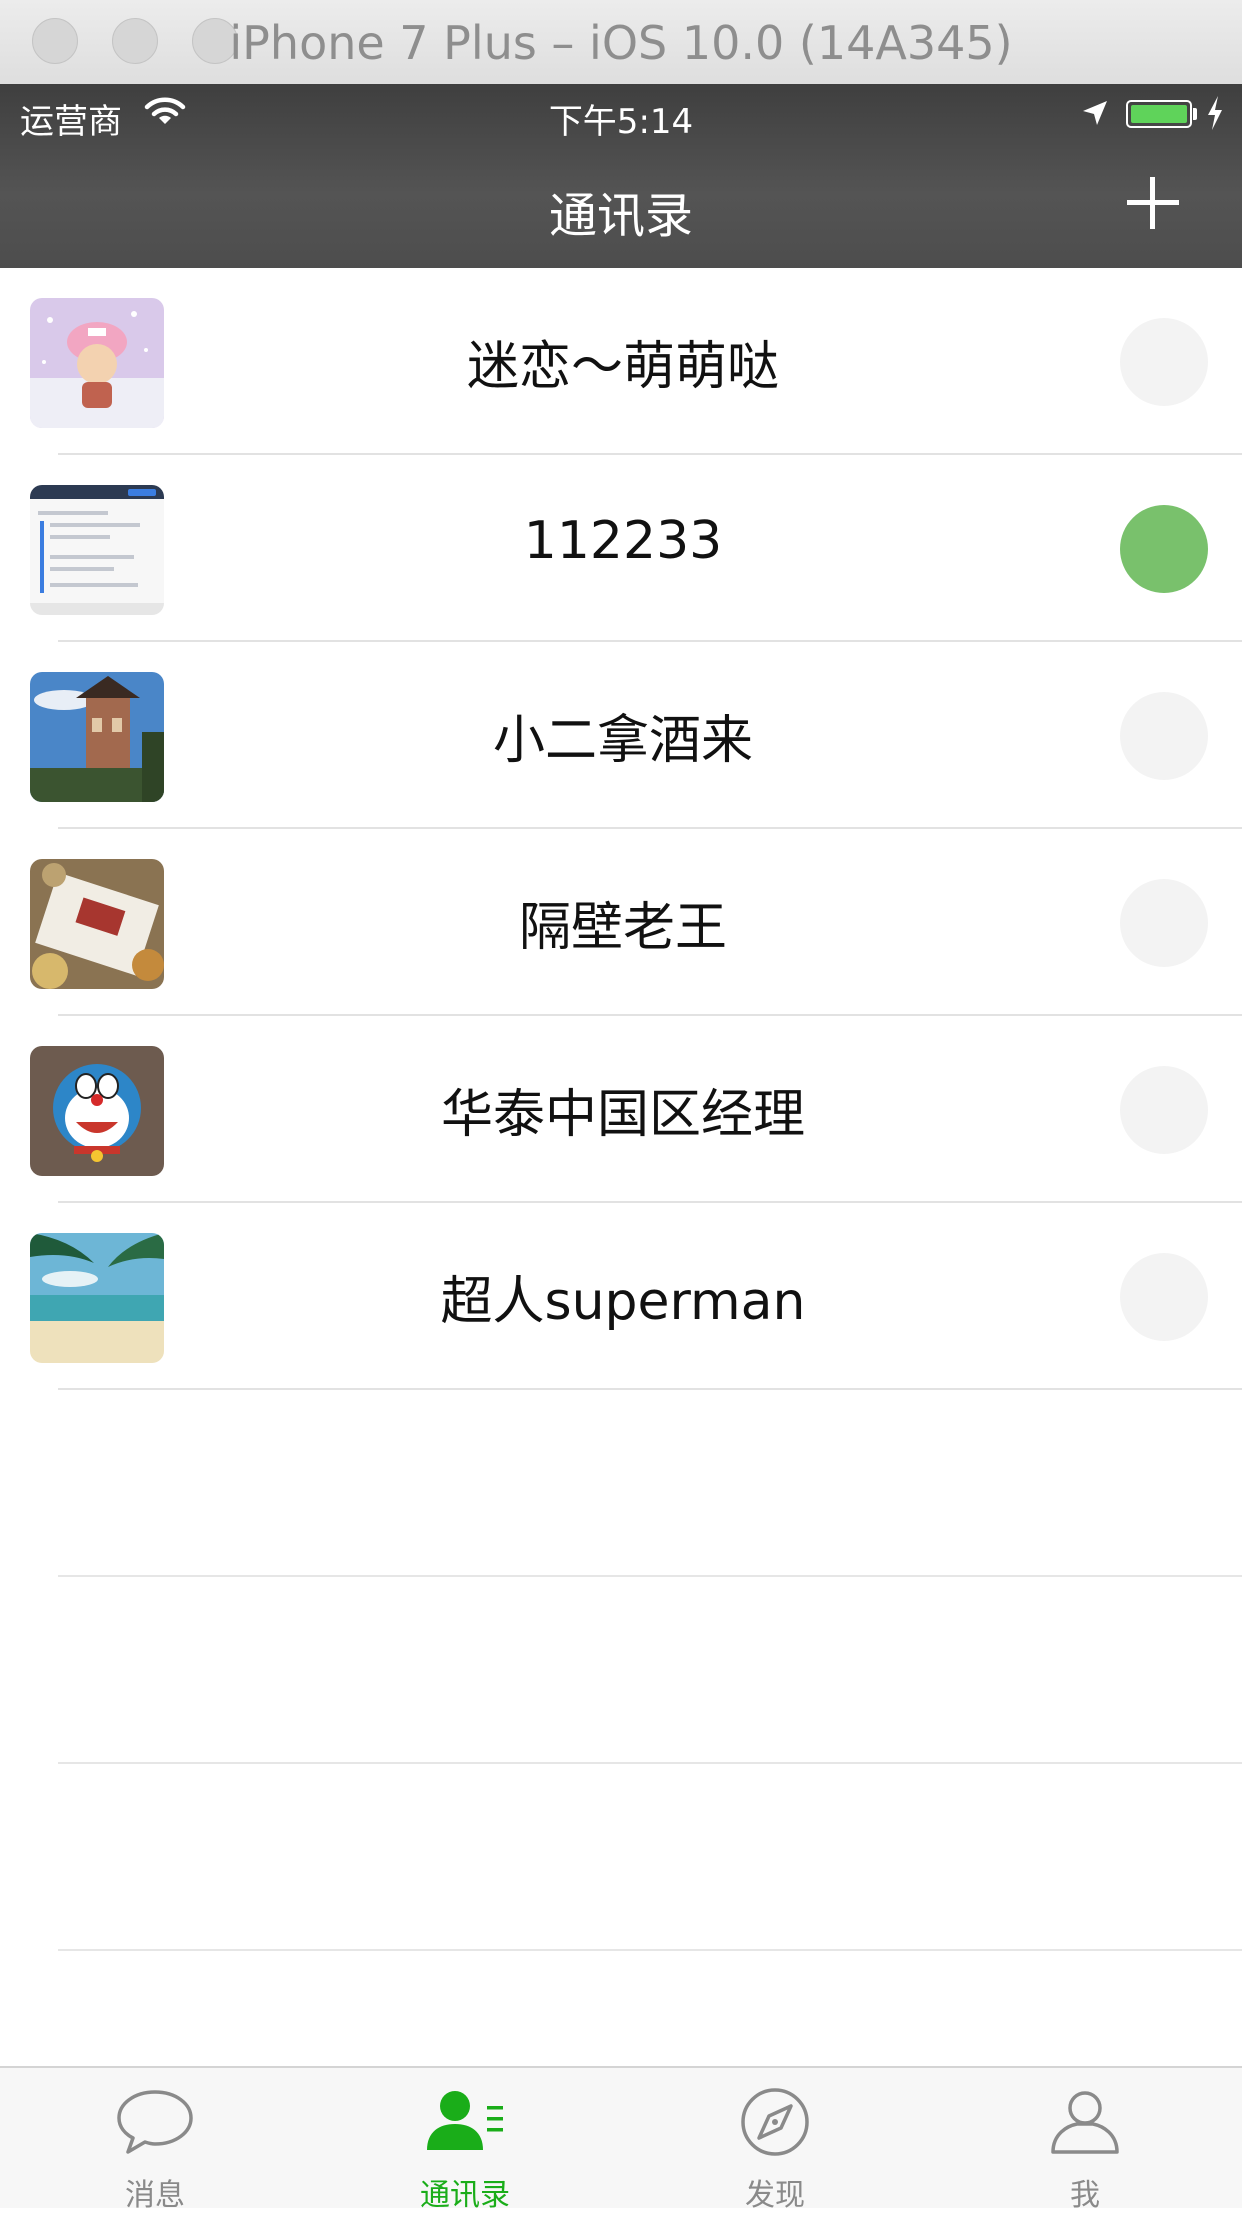 Image resolution: width=1242 pixels, height=2214 pixels. What do you see at coordinates (623, 1302) in the screenshot?
I see `contact-name: 超人superman` at bounding box center [623, 1302].